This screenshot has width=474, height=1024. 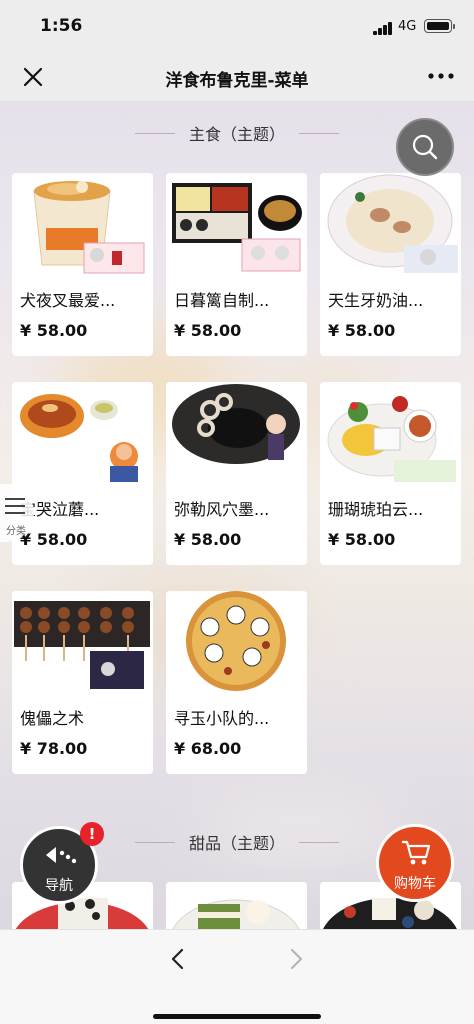 I want to click on dish-name: 傀儡之术, so click(x=52, y=718).